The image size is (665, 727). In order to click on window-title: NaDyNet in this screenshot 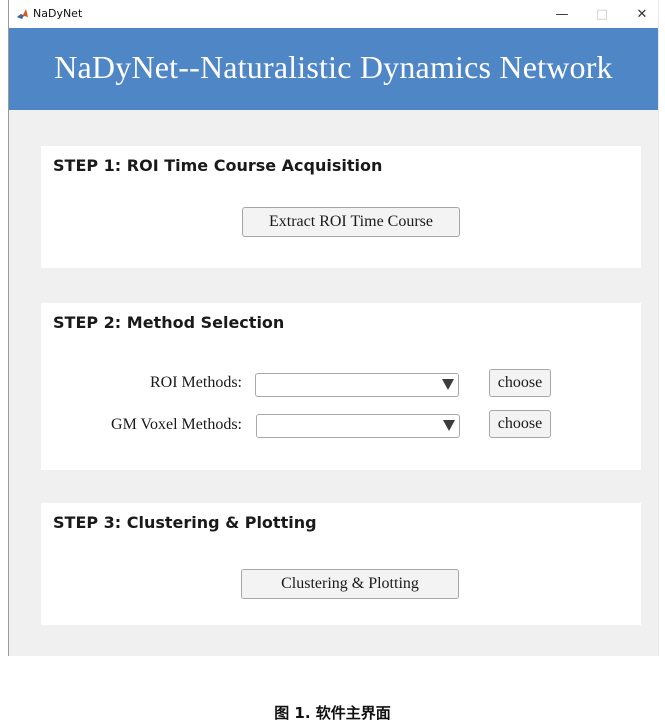, I will do `click(58, 13)`.